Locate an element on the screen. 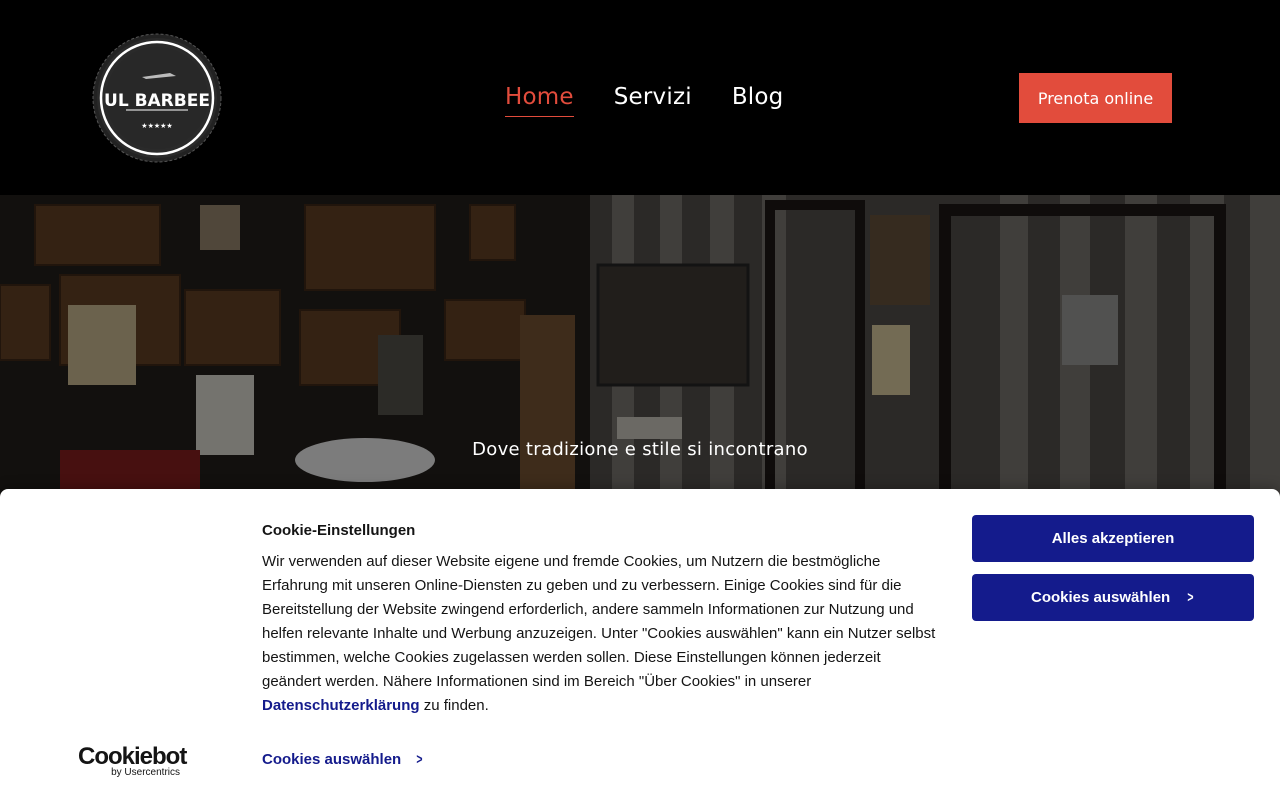 The width and height of the screenshot is (1280, 800). logo: UL BARBEE ★★★★★ is located at coordinates (157, 98).